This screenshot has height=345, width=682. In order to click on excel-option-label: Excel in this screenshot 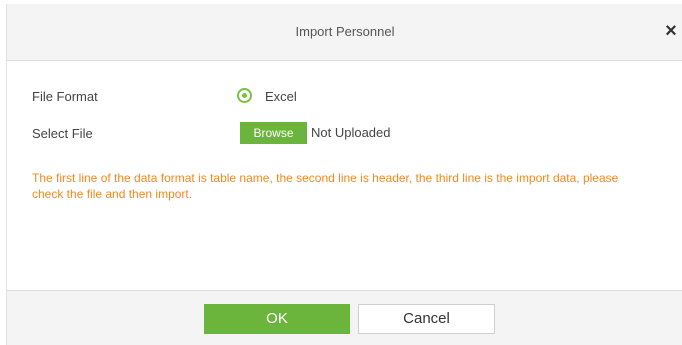, I will do `click(281, 96)`.